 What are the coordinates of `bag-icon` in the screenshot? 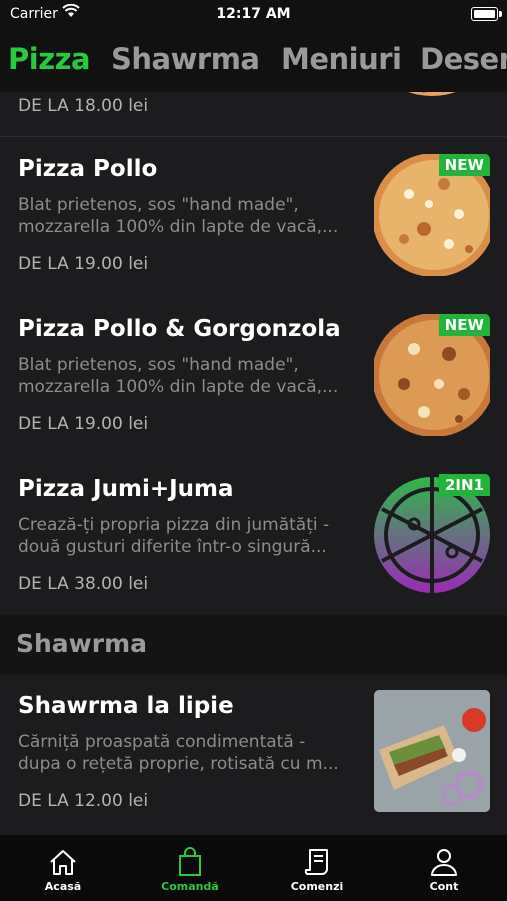 It's located at (190, 861).